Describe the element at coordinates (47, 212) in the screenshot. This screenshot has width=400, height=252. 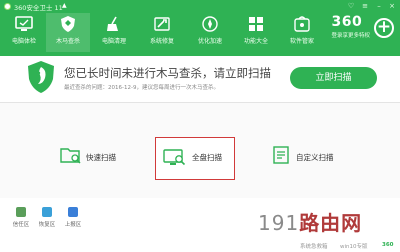
I see `restore-zone-icon` at that location.